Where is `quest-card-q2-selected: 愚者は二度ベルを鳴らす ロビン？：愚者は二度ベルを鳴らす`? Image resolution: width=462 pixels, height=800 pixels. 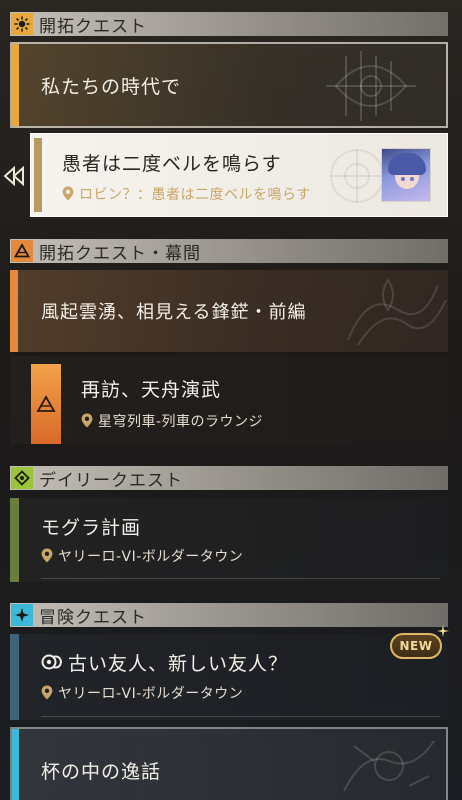
quest-card-q2-selected: 愚者は二度ベルを鳴らす ロビン？：愚者は二度ベルを鳴らす is located at coordinates (239, 175).